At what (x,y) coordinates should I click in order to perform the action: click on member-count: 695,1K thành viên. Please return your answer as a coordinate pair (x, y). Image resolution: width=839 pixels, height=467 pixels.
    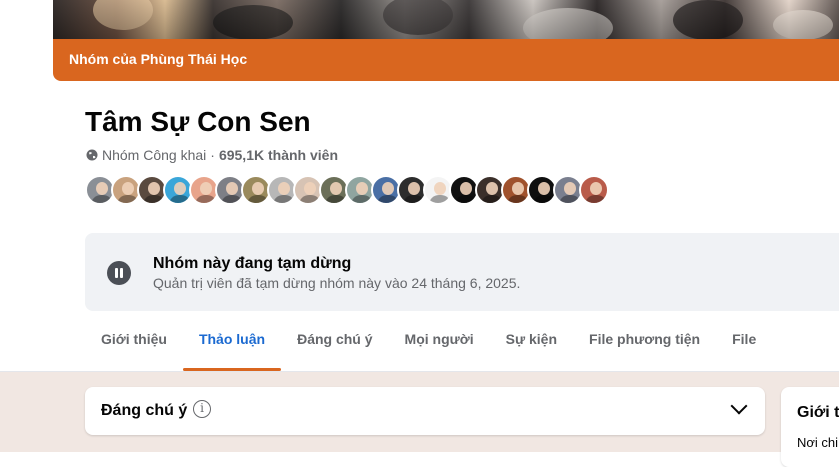
    Looking at the image, I should click on (278, 155).